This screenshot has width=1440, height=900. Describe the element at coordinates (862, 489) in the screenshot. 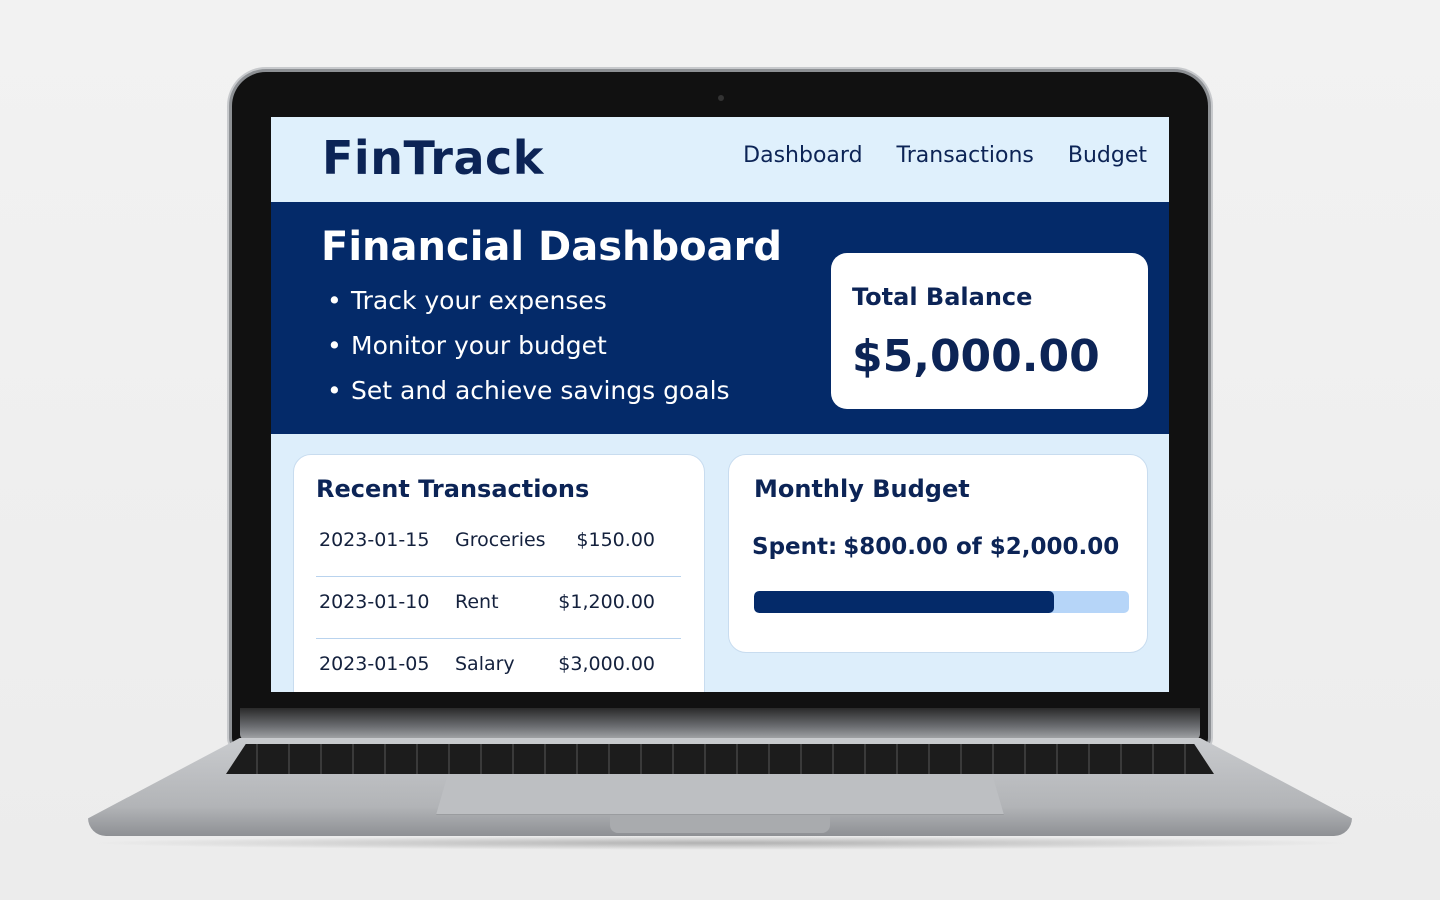

I see `monthly-budget-title: Monthly Budget` at that location.